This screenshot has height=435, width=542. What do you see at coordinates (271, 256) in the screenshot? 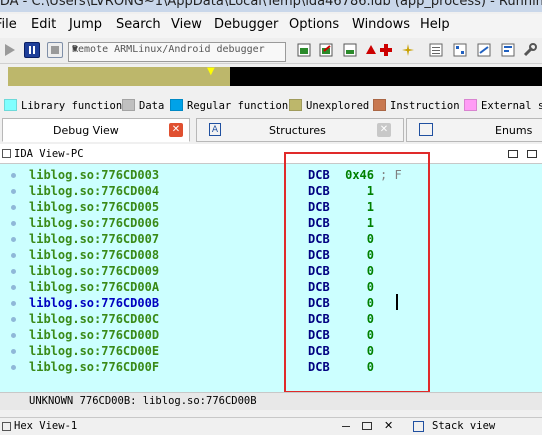
I see `listing-row: liblog.so:776CD008 DCB 0` at bounding box center [271, 256].